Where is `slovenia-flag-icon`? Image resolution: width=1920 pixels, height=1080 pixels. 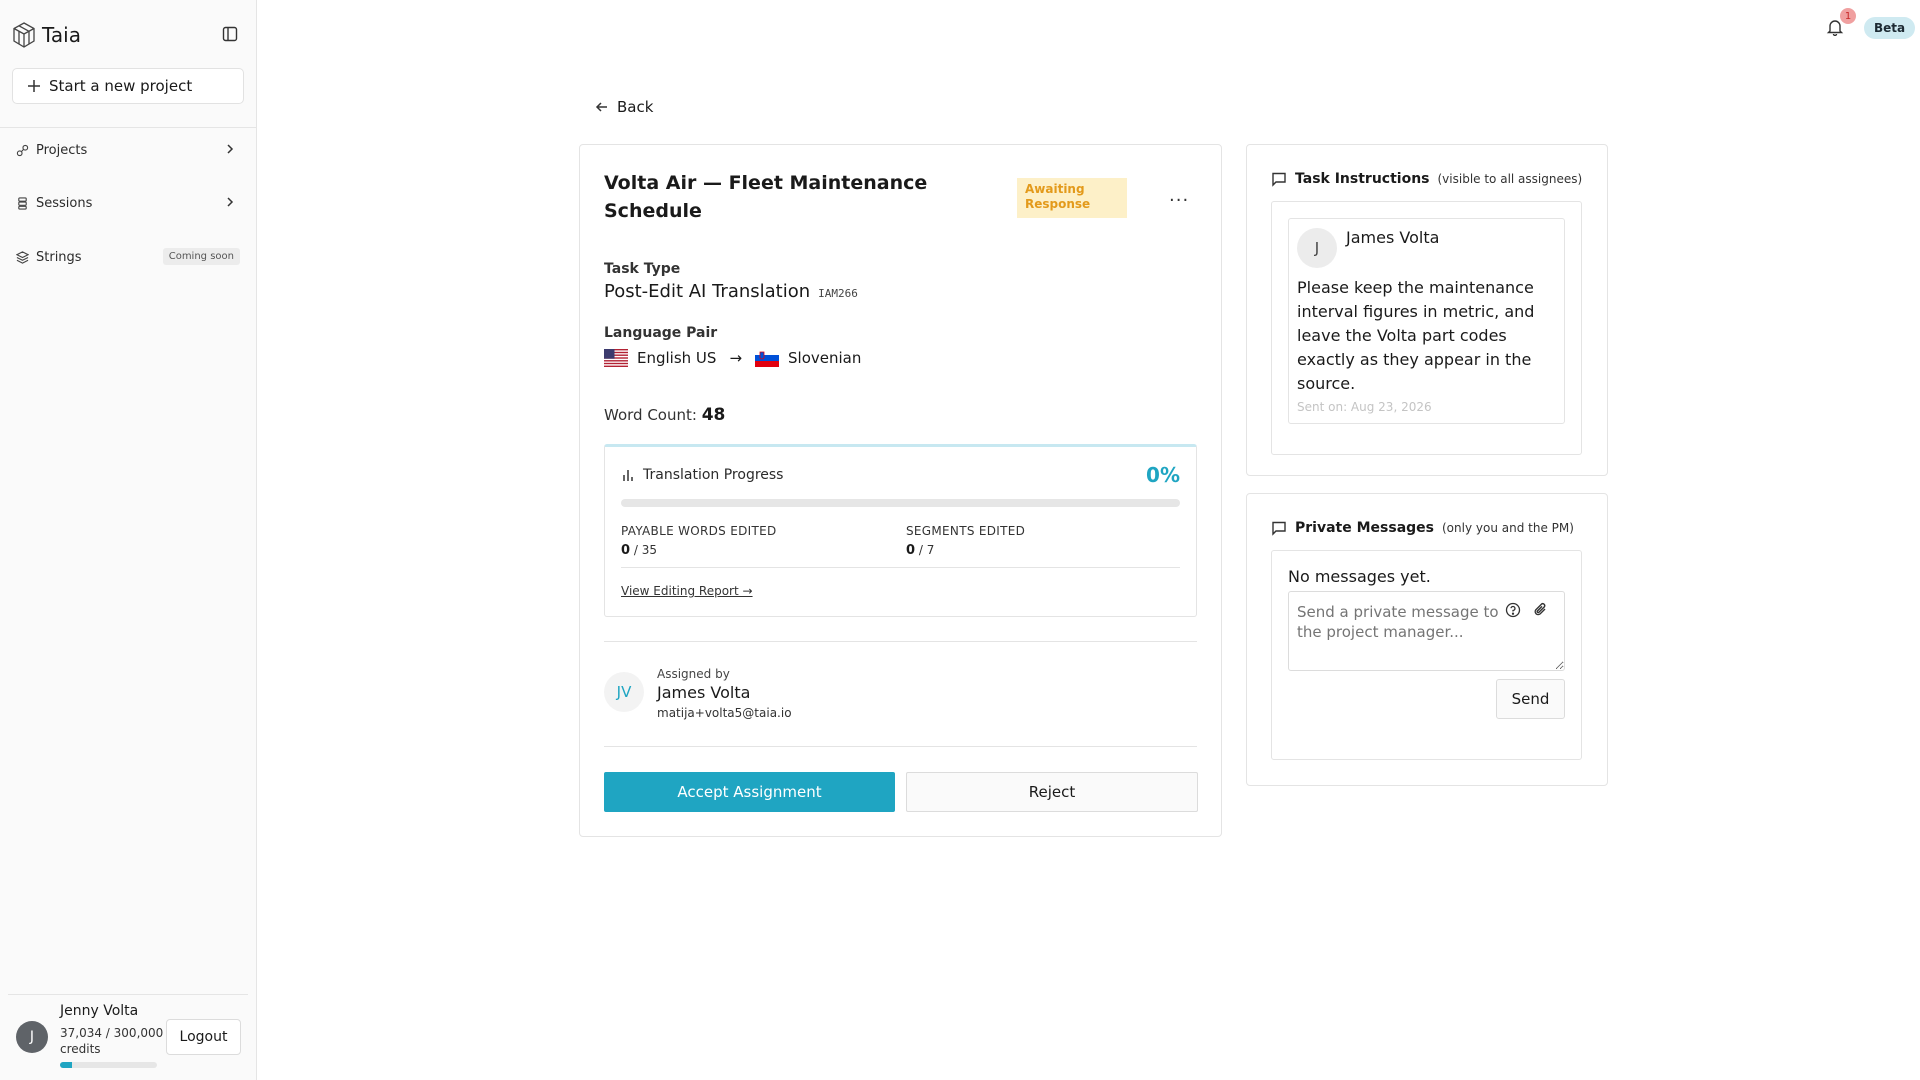 slovenia-flag-icon is located at coordinates (767, 358).